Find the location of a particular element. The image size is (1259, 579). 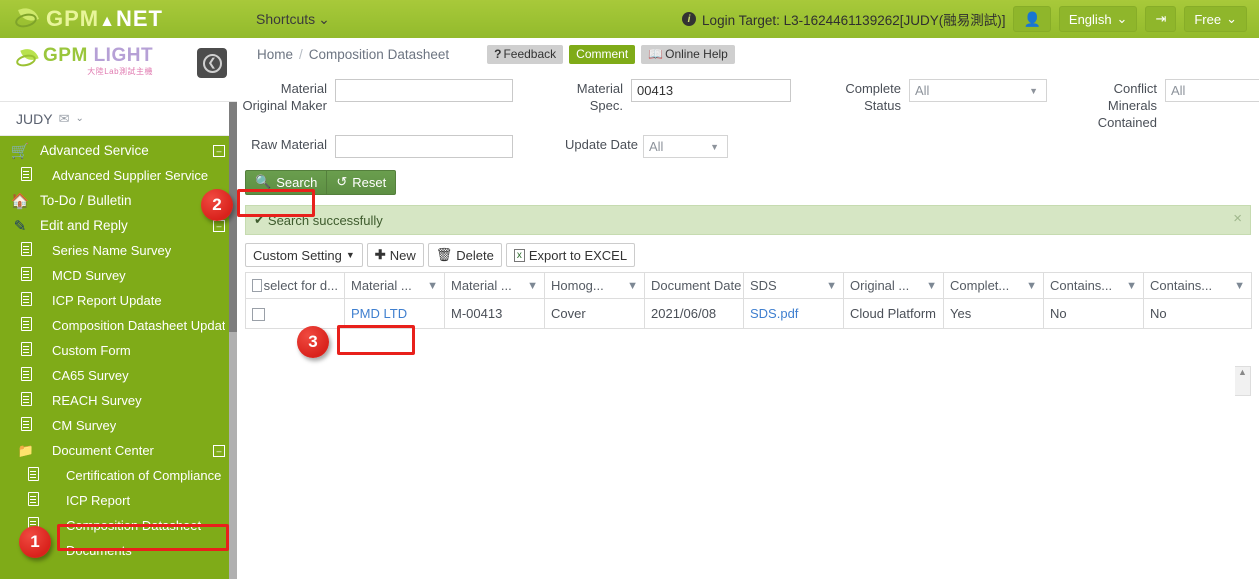

table-header-original: Original ... ▼ is located at coordinates (893, 285).